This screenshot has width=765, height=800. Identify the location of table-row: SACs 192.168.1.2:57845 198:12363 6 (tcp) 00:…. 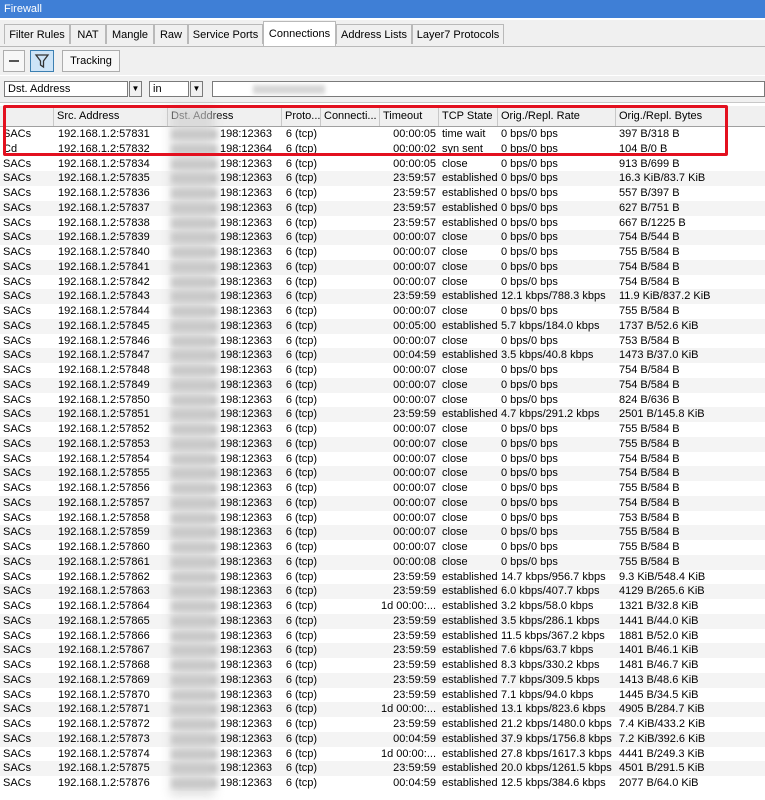
(382, 326).